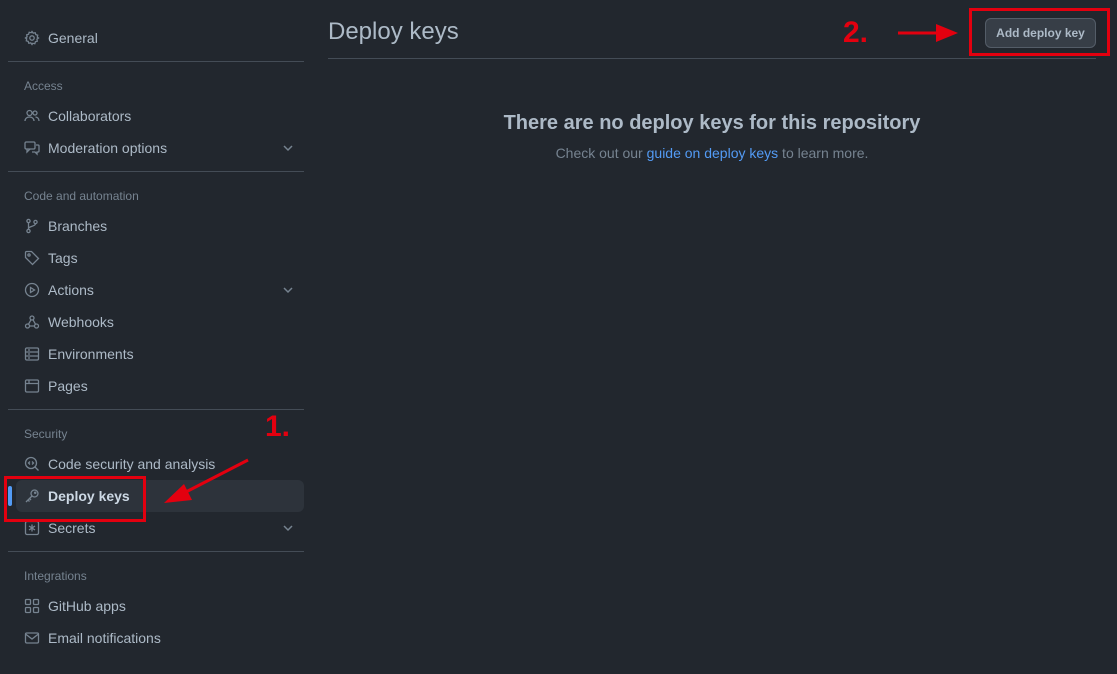 The width and height of the screenshot is (1117, 674). What do you see at coordinates (90, 116) in the screenshot?
I see `sidebar-item-label: Collaborators` at bounding box center [90, 116].